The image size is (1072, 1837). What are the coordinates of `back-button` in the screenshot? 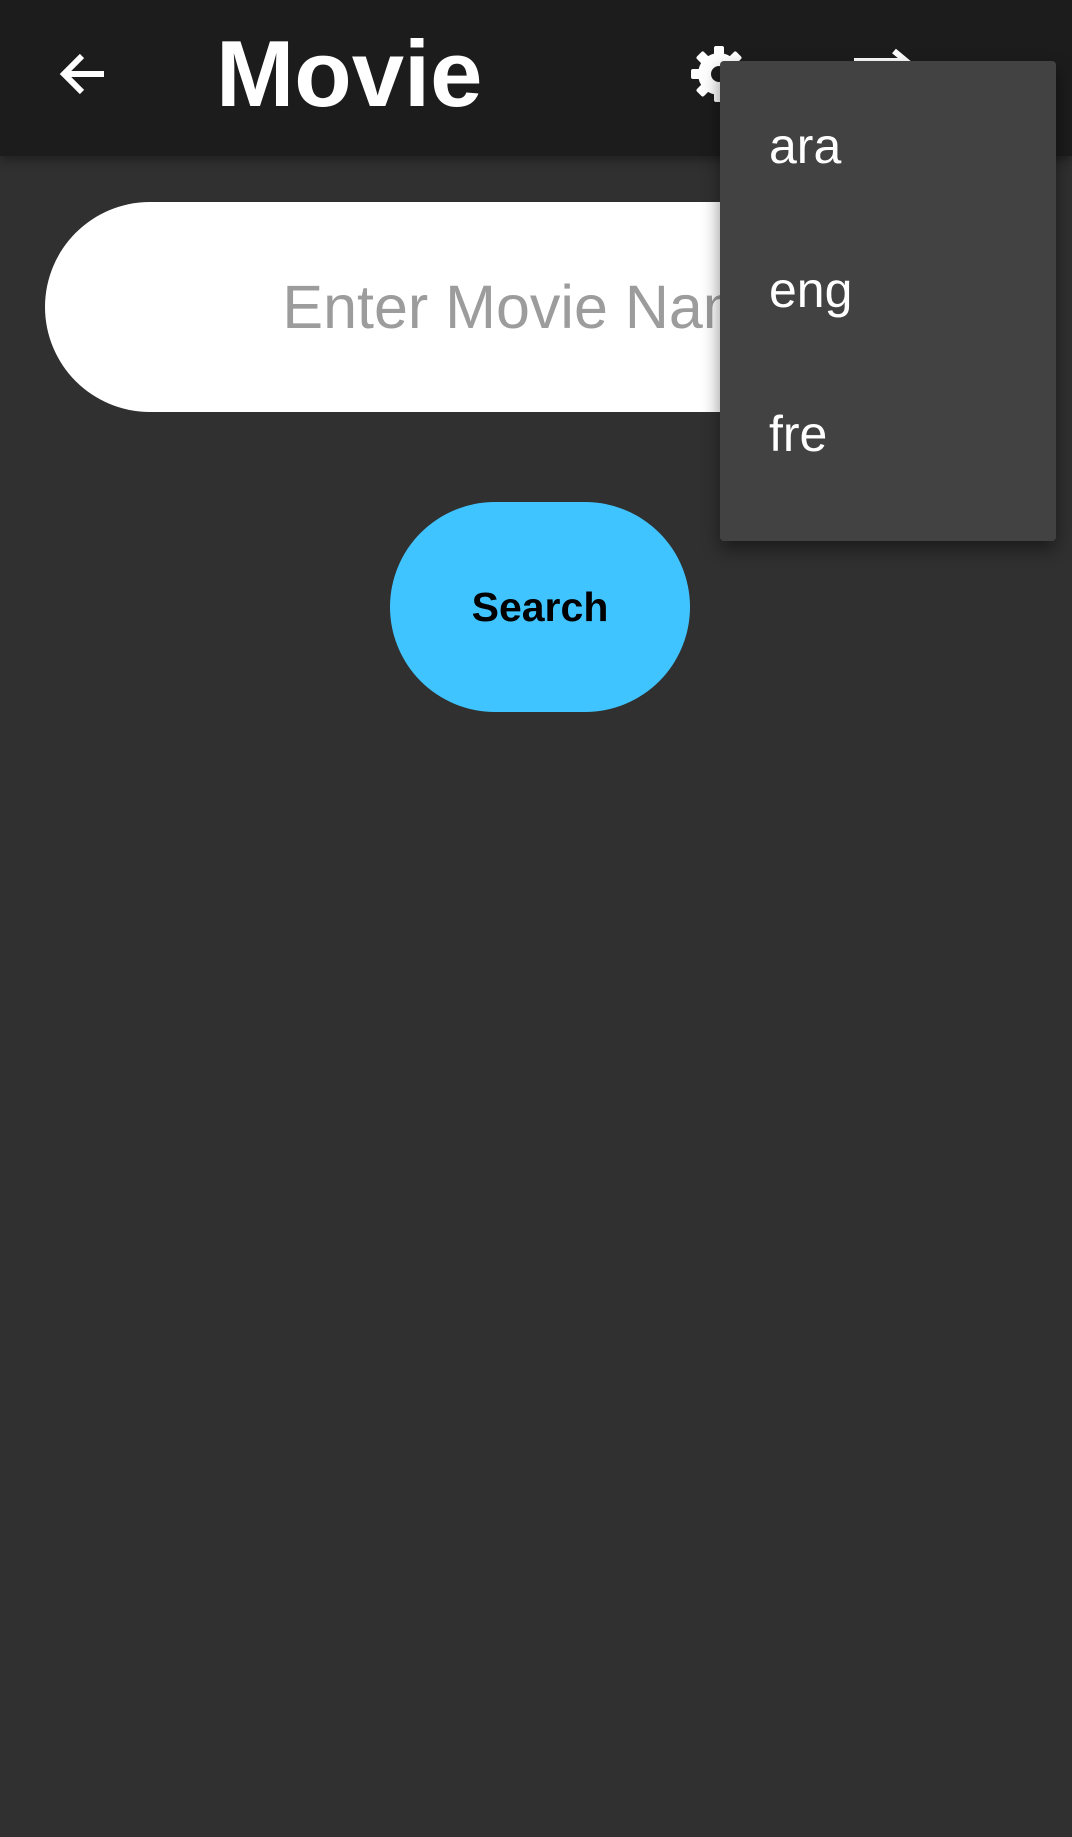 It's located at (84, 74).